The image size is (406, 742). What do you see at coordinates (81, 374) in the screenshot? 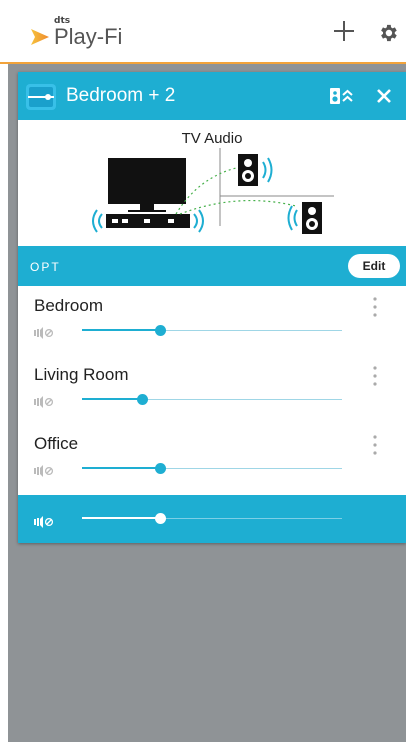
I see `room-name: Living Room` at bounding box center [81, 374].